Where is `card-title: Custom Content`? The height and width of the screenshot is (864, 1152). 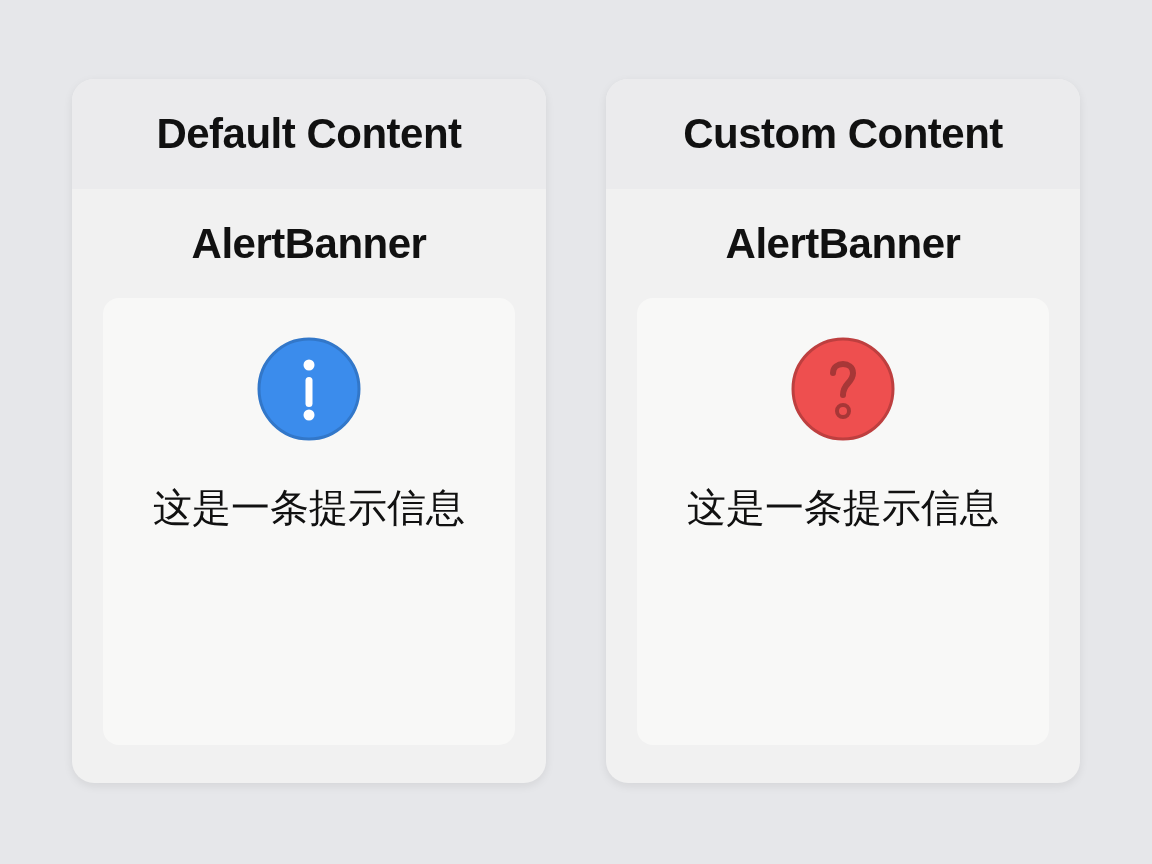
card-title: Custom Content is located at coordinates (843, 134).